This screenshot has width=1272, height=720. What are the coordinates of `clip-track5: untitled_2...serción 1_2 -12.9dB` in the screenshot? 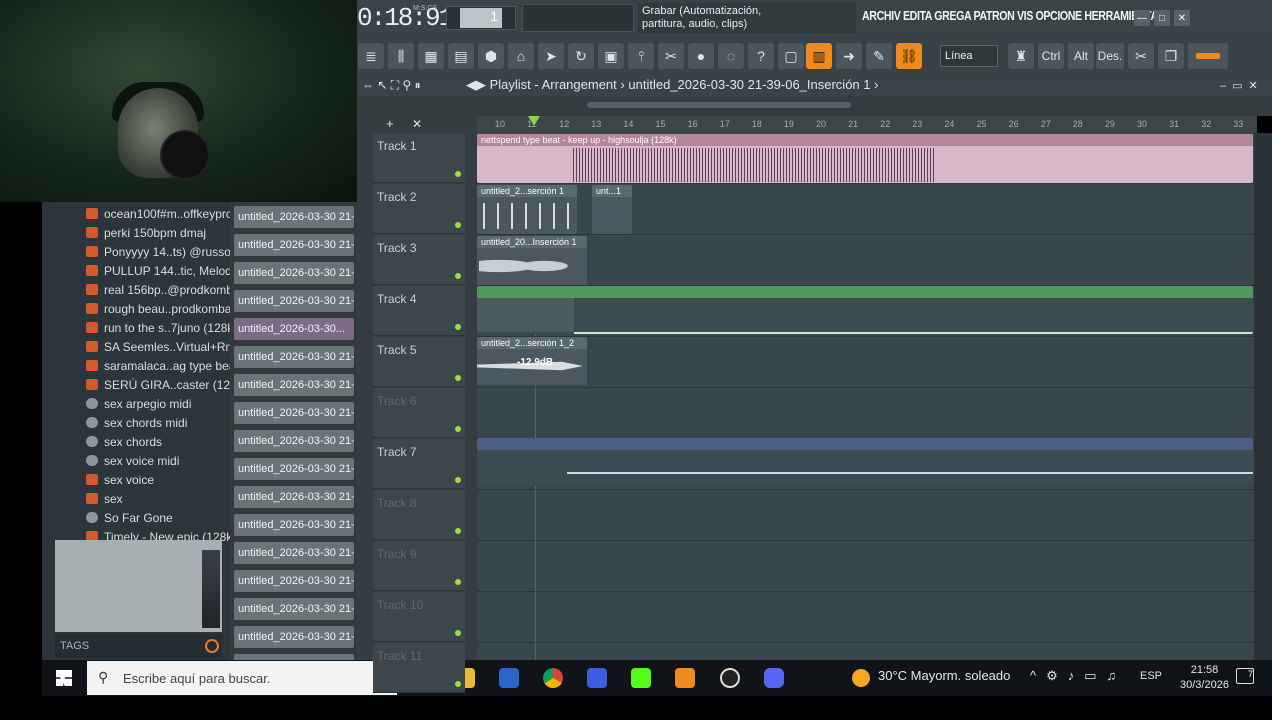 It's located at (532, 361).